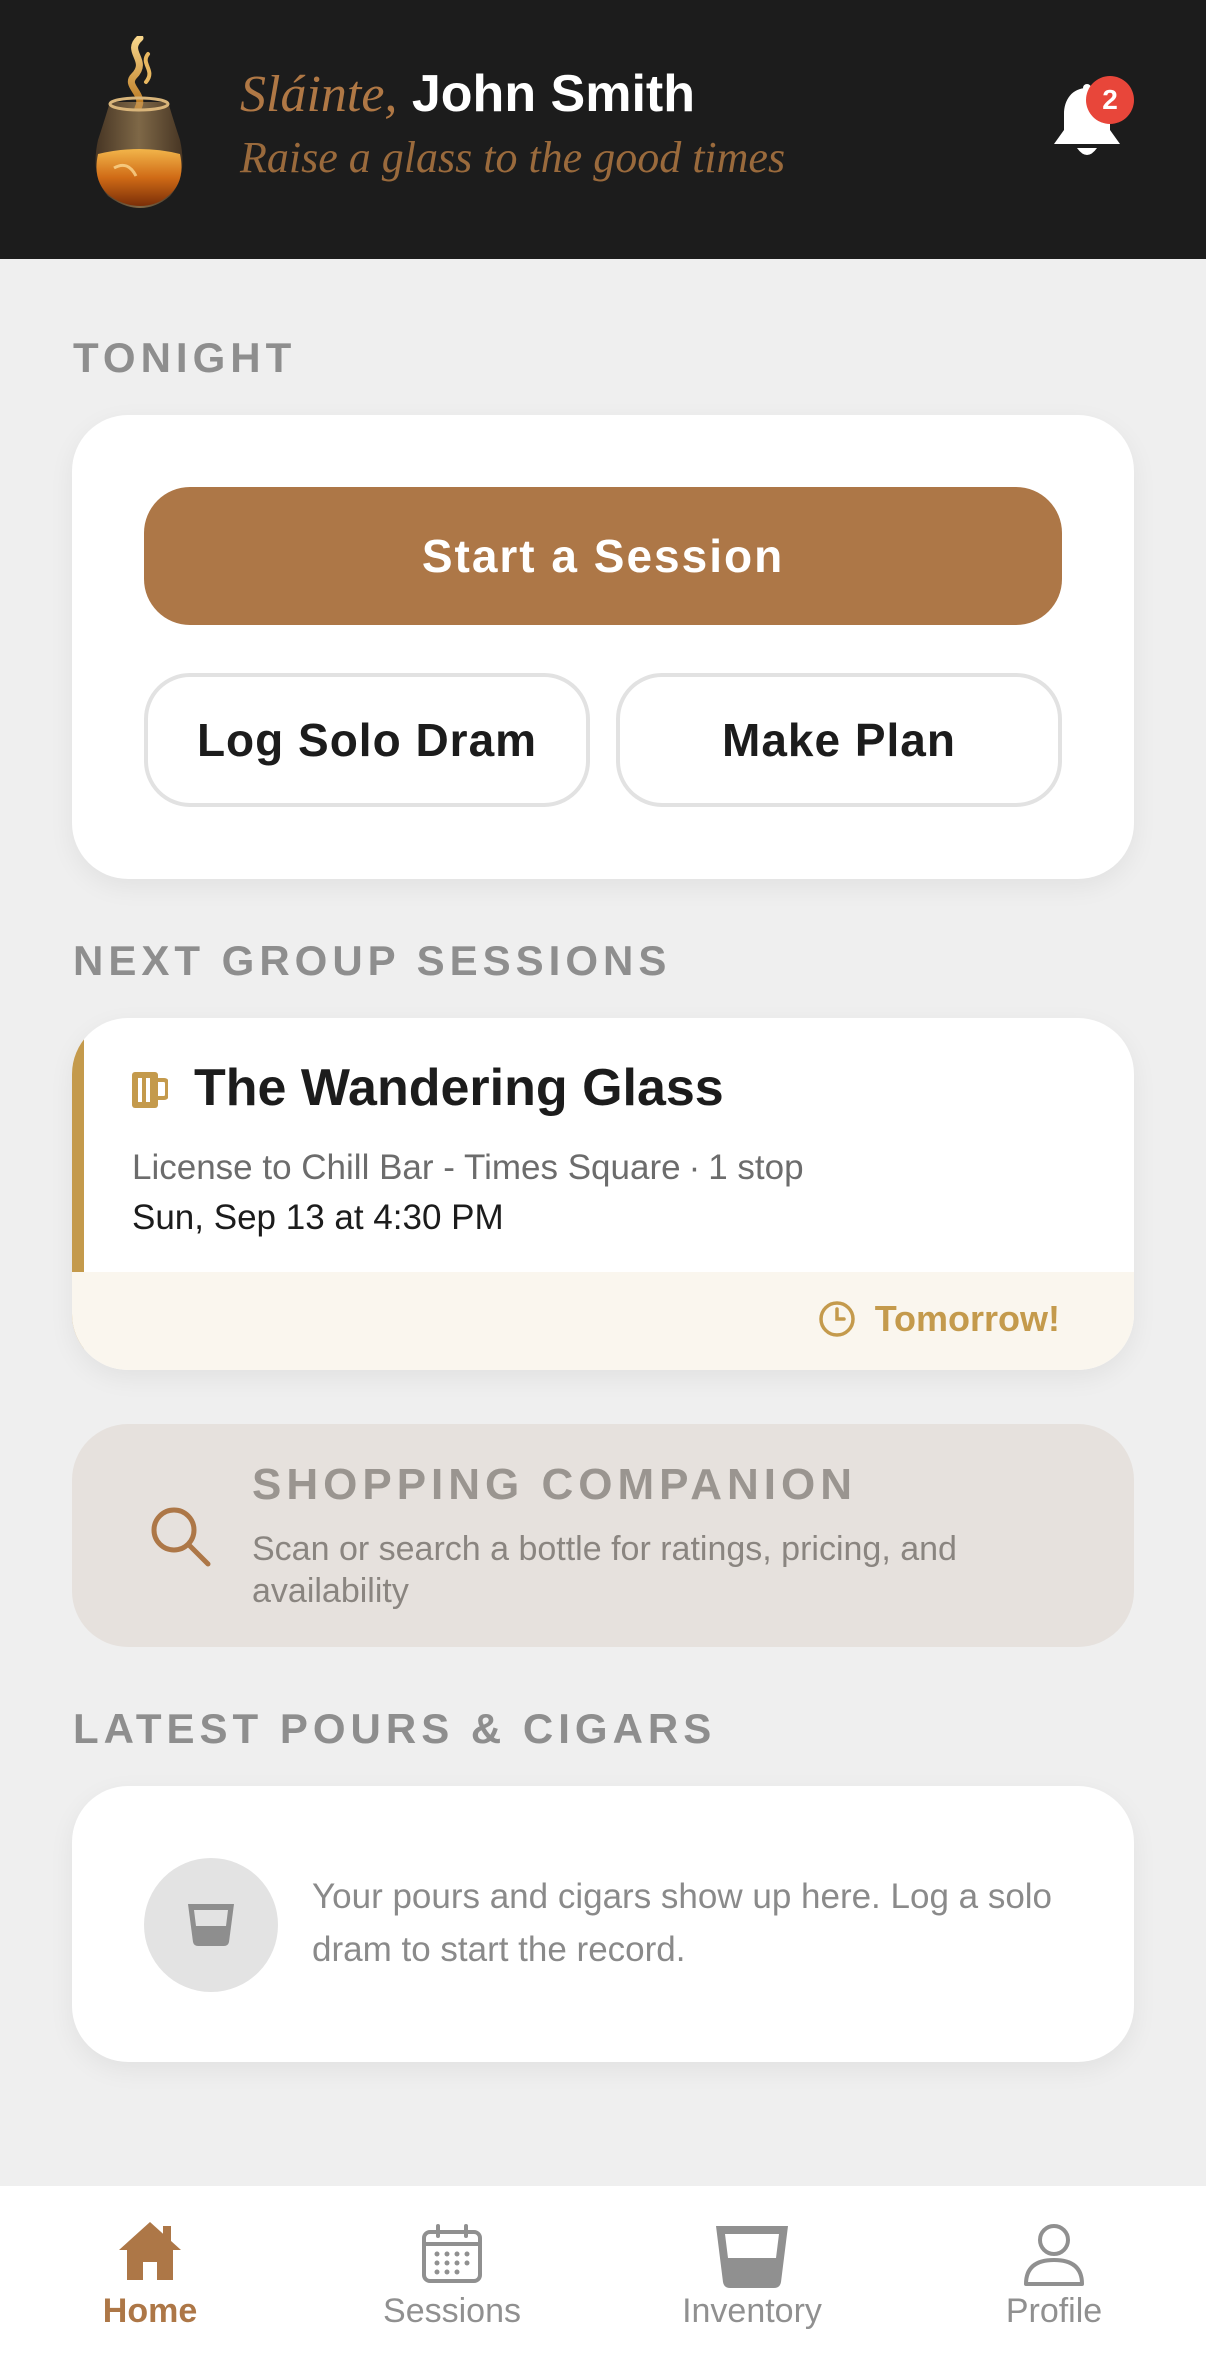 Image resolution: width=1206 pixels, height=2380 pixels. What do you see at coordinates (459, 1088) in the screenshot?
I see `session-title: The Wandering Glass` at bounding box center [459, 1088].